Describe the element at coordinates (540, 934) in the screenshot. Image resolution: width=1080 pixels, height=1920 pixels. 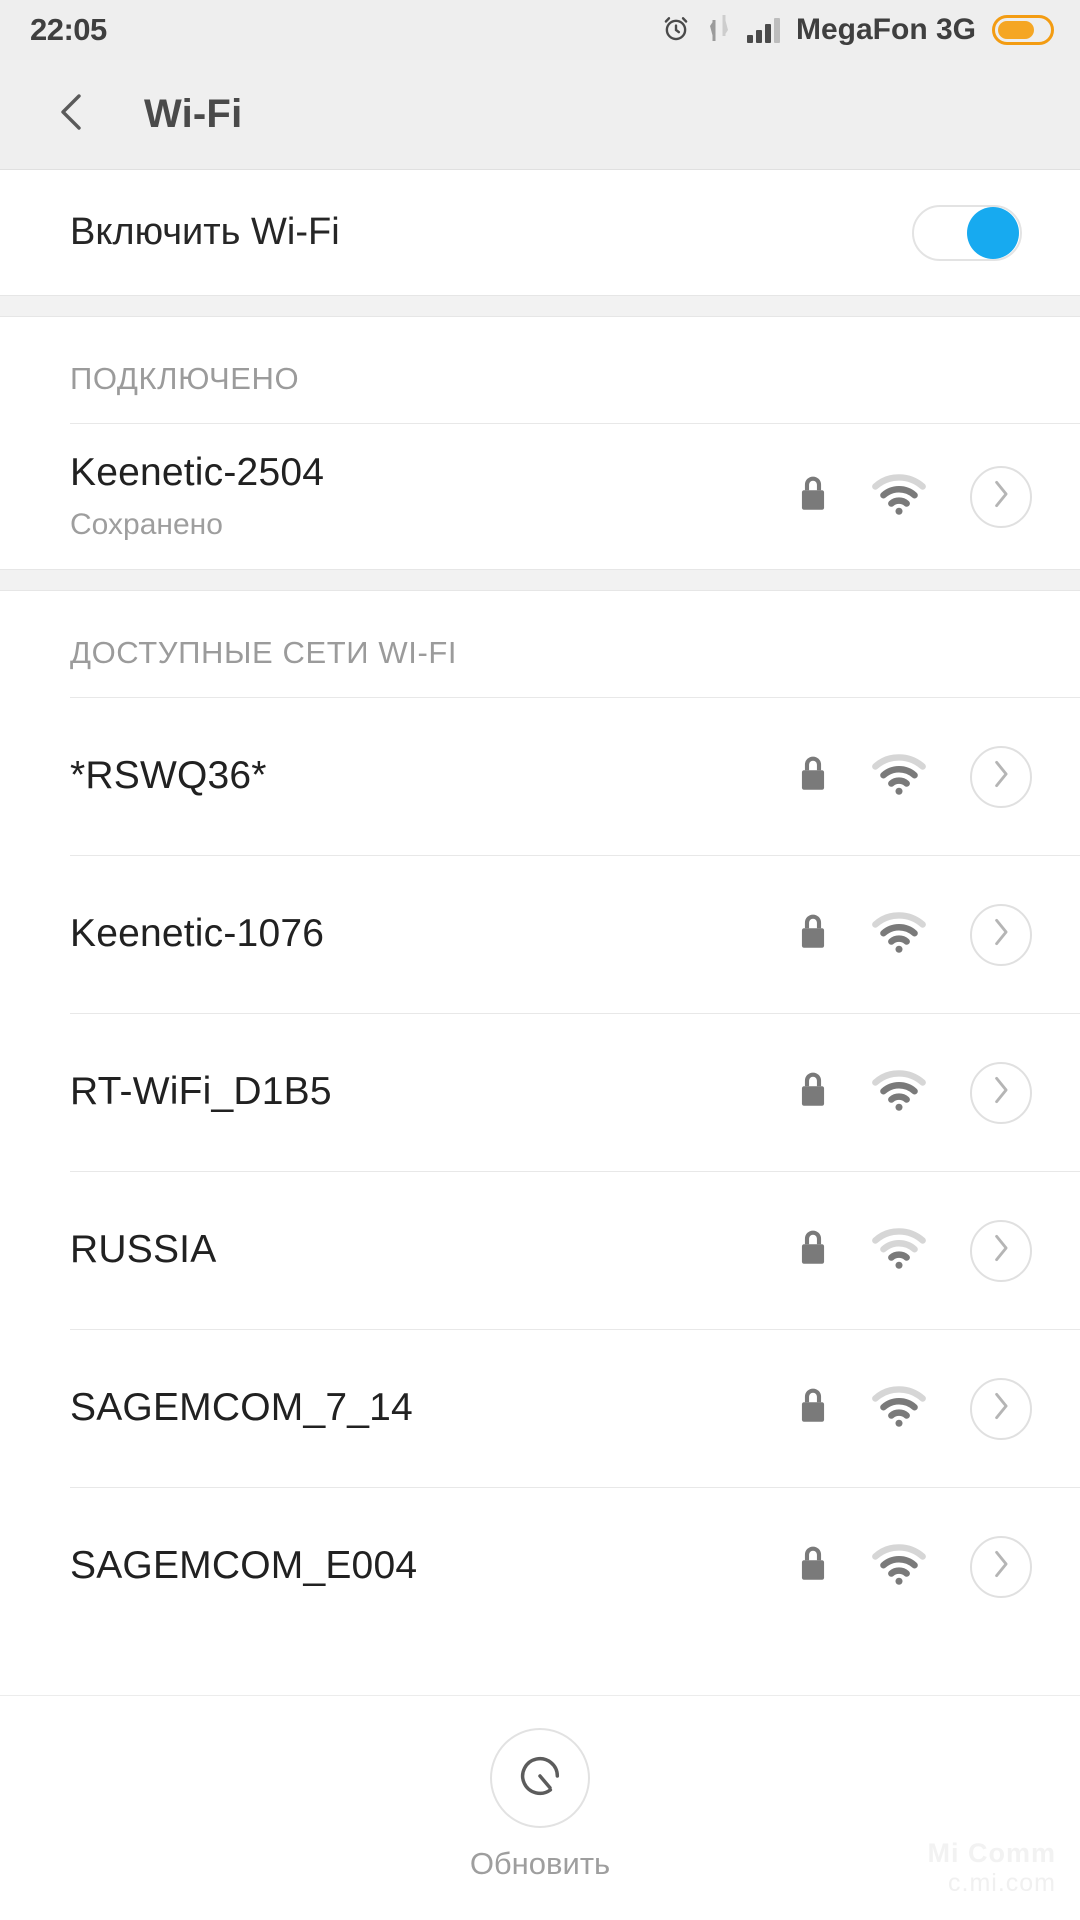
I see `network-row: Keenetic-1076` at that location.